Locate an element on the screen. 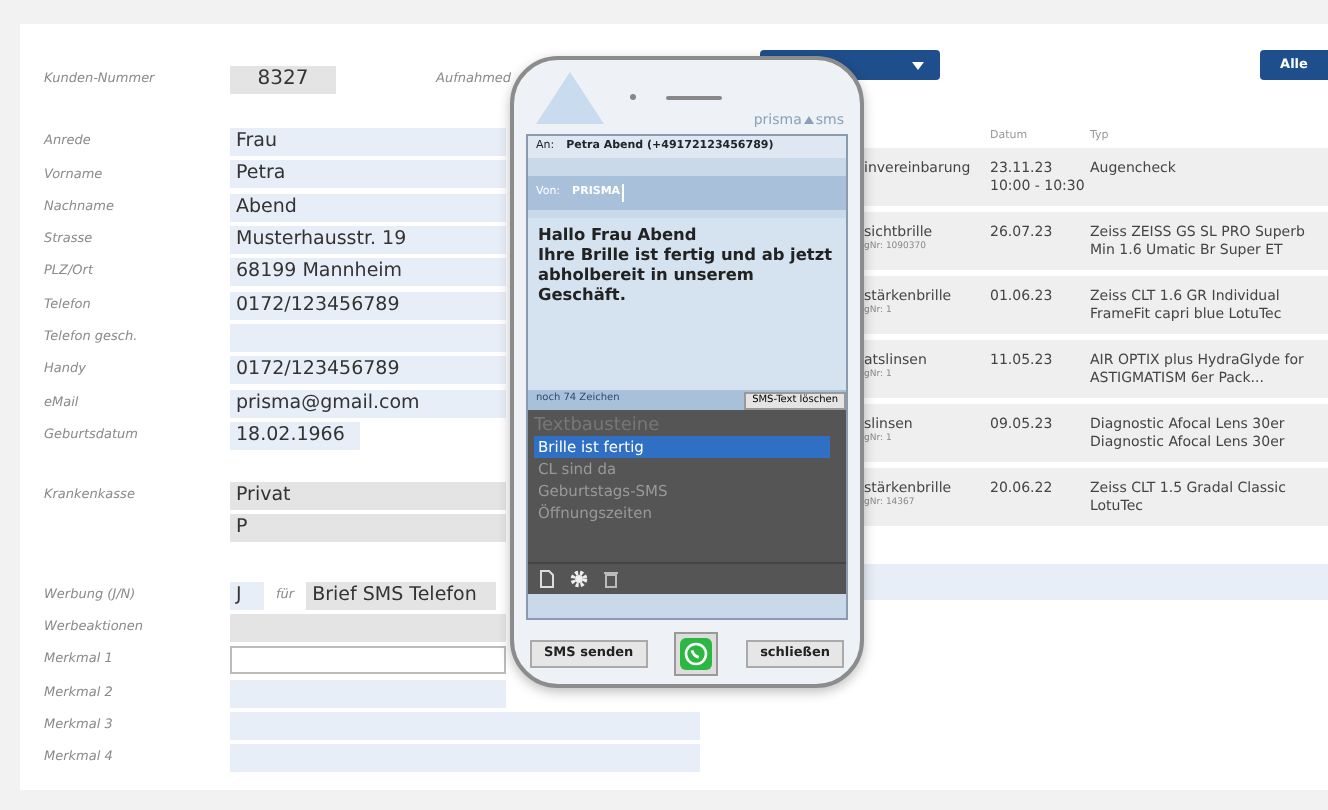 Image resolution: width=1328 pixels, height=810 pixels. input-field: Frau is located at coordinates (368, 142).